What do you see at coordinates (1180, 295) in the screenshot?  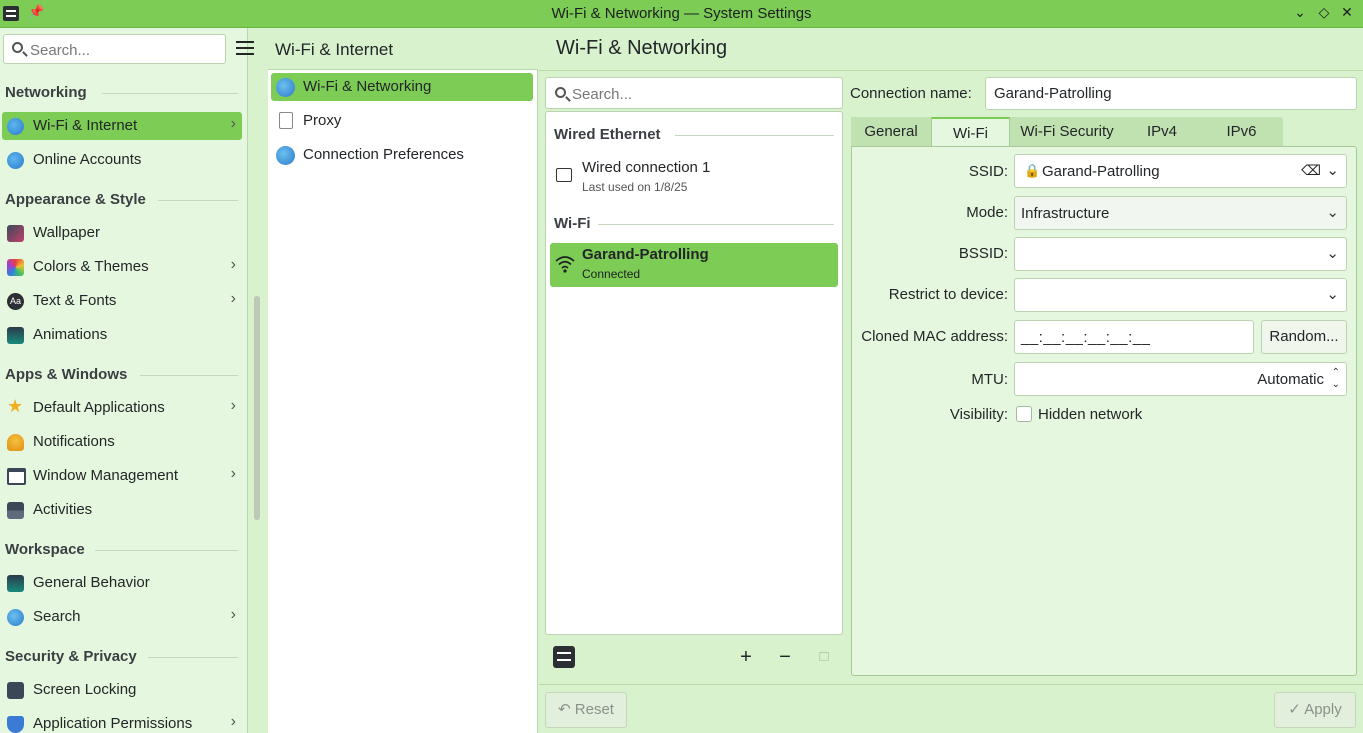 I see `restrict-device-combobox: ⌄` at bounding box center [1180, 295].